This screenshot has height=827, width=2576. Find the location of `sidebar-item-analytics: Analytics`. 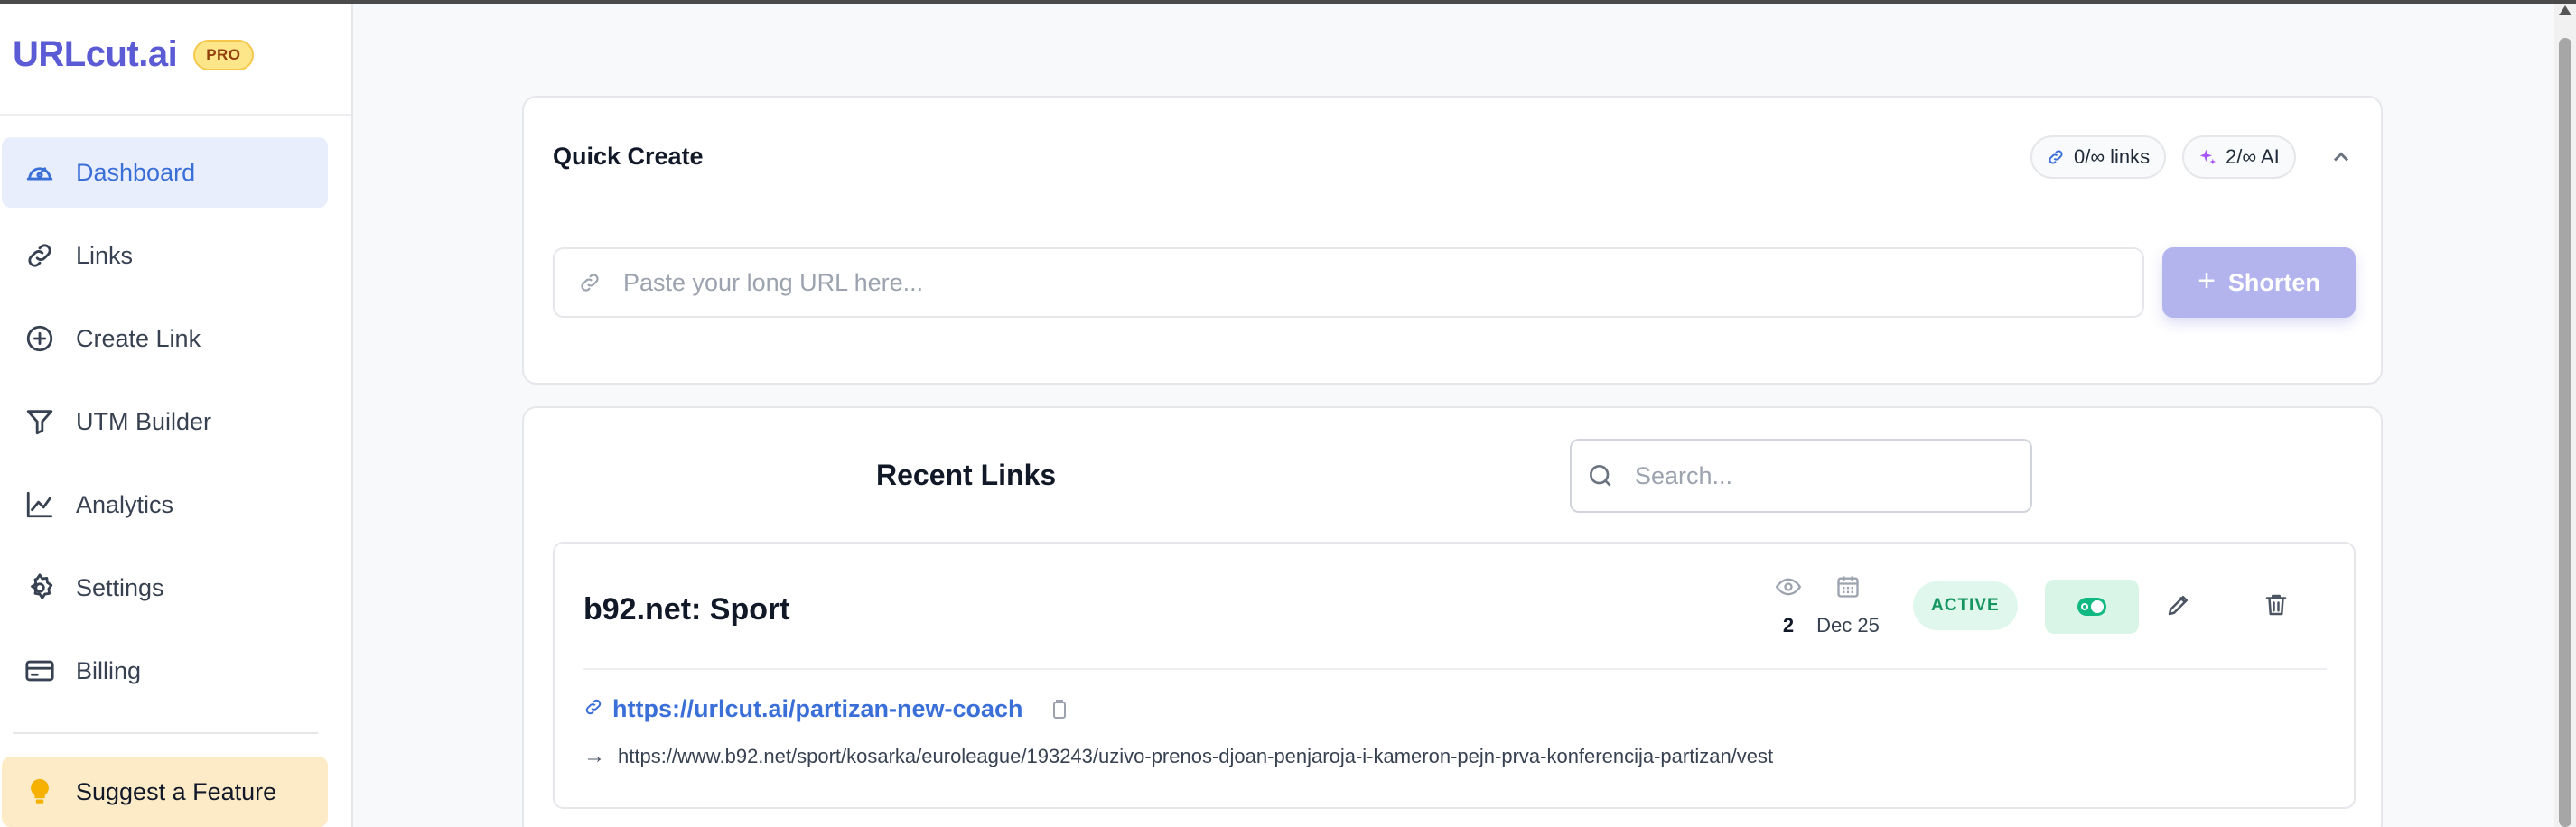

sidebar-item-analytics: Analytics is located at coordinates (165, 504).